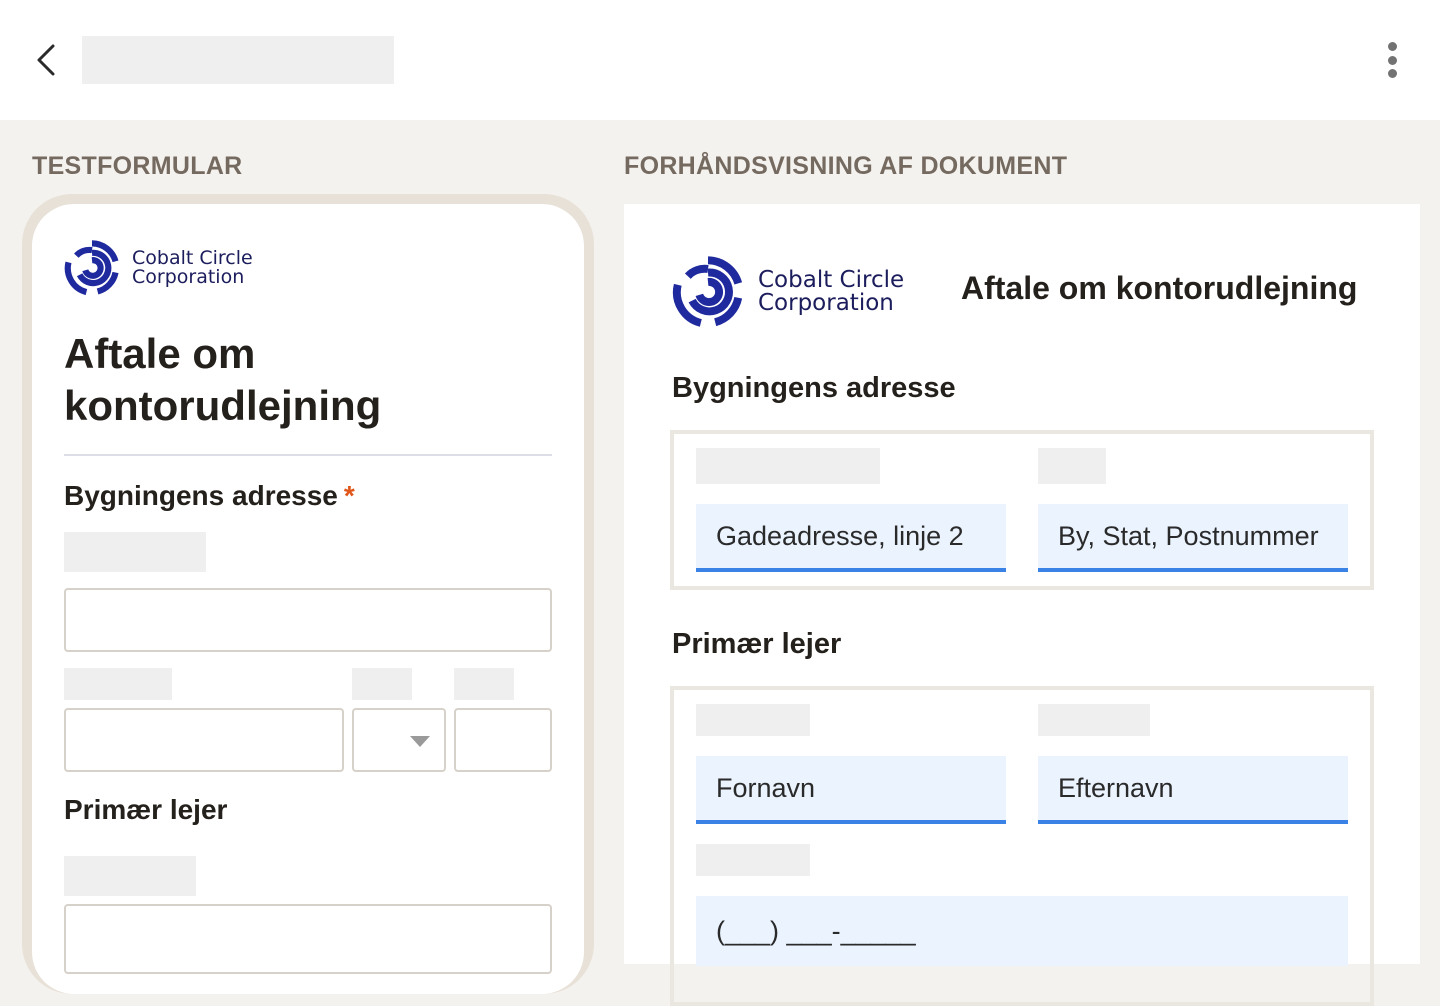  Describe the element at coordinates (146, 809) in the screenshot. I see `primary-tenant-heading: Primær lejer` at that location.